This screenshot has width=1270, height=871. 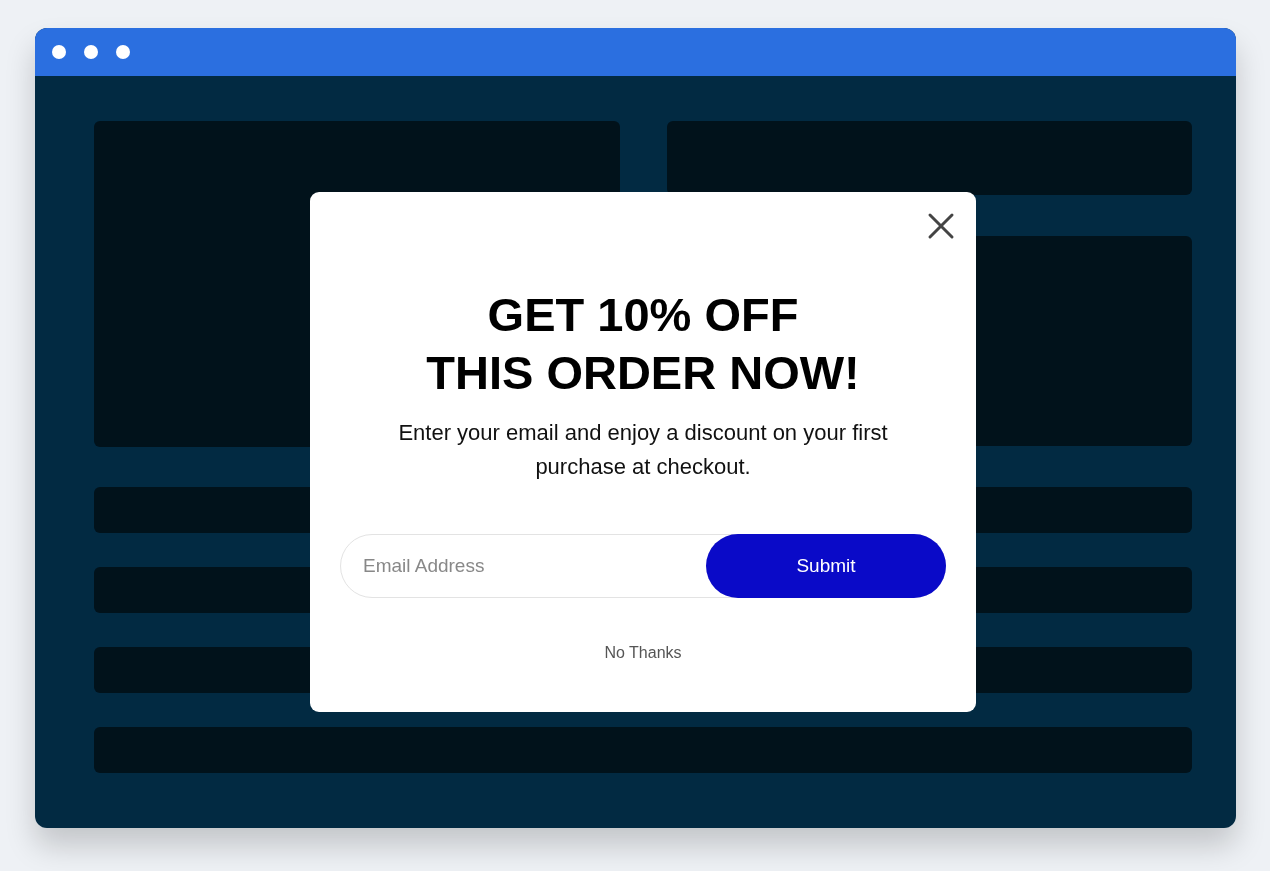 I want to click on heading-line: GET 10% OFF, so click(x=643, y=315).